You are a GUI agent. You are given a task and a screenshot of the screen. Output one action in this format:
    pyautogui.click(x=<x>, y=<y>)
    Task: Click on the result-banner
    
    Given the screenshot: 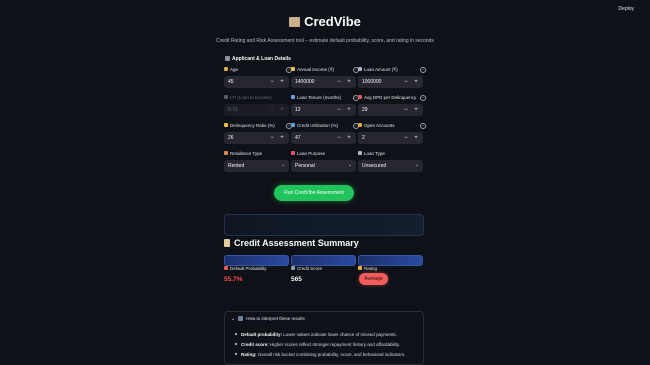 What is the action you would take?
    pyautogui.click(x=324, y=225)
    